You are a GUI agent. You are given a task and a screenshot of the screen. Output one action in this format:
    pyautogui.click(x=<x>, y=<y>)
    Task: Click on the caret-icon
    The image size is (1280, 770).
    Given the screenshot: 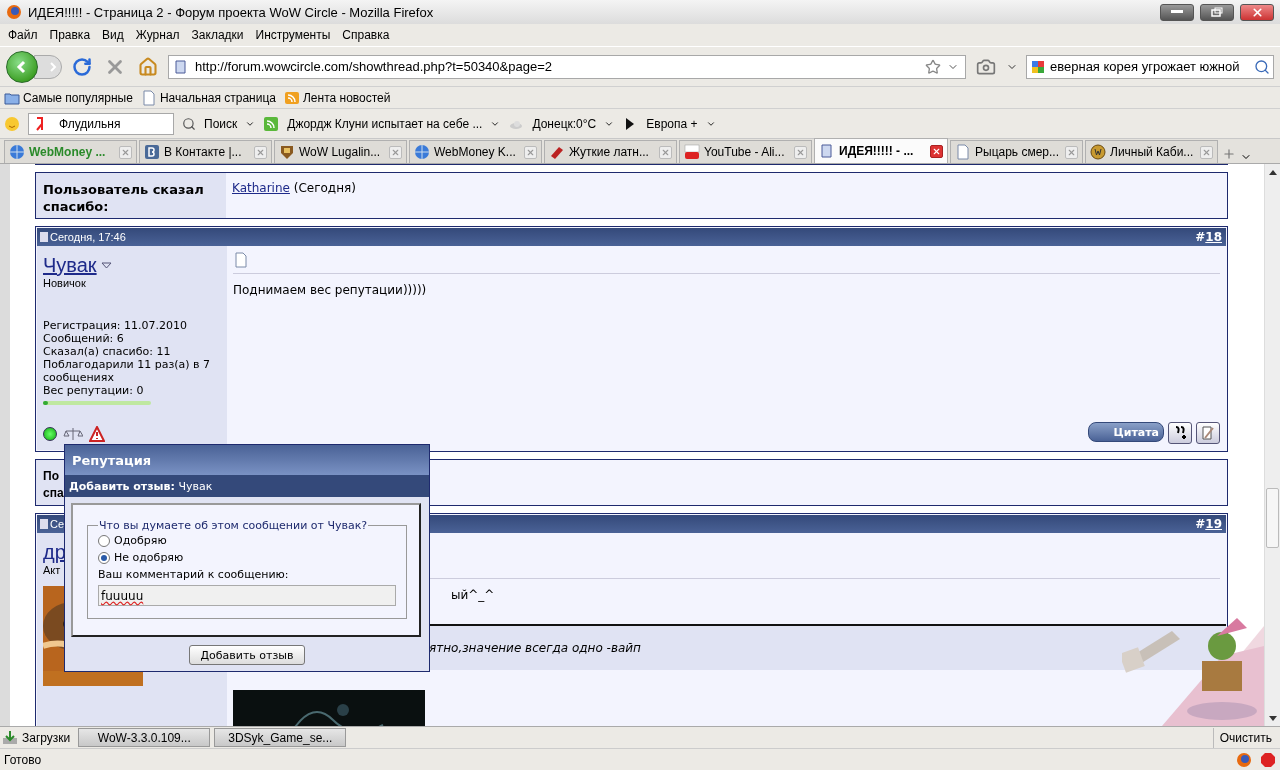 What is the action you would take?
    pyautogui.click(x=106, y=265)
    